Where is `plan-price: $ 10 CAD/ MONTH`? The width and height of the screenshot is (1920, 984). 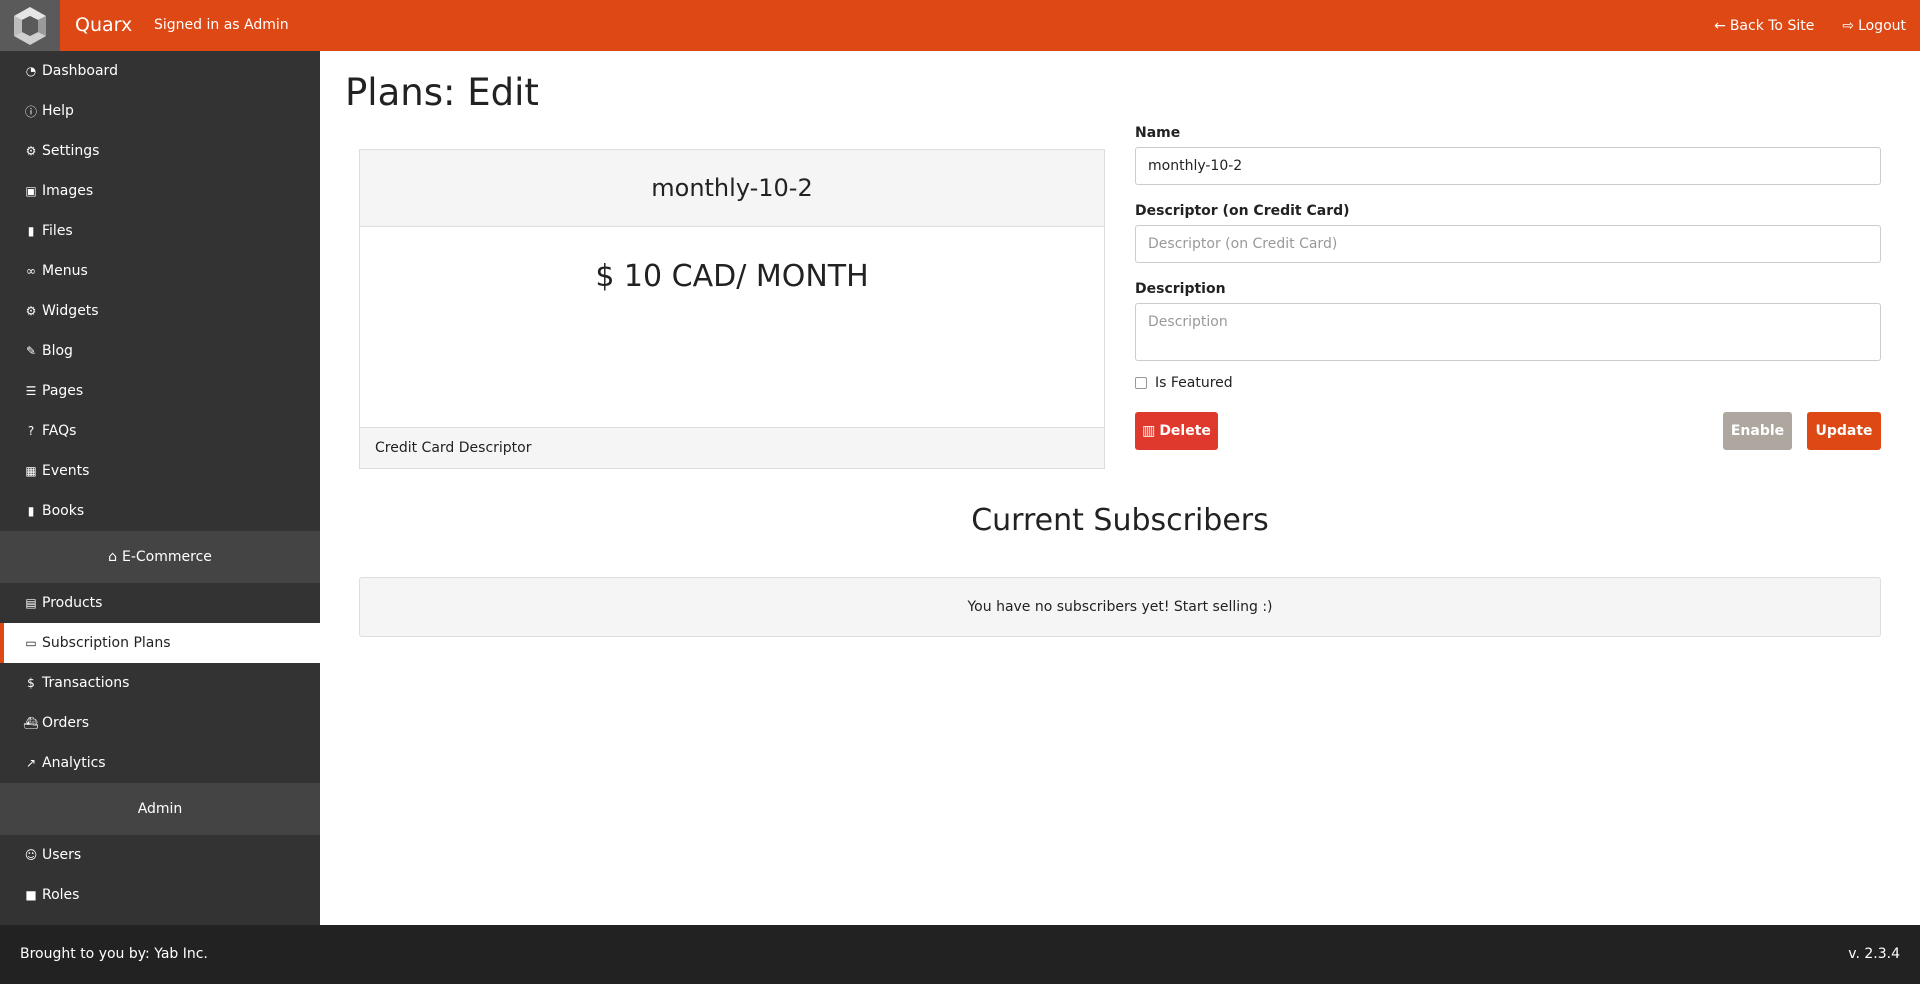 plan-price: $ 10 CAD/ MONTH is located at coordinates (732, 276).